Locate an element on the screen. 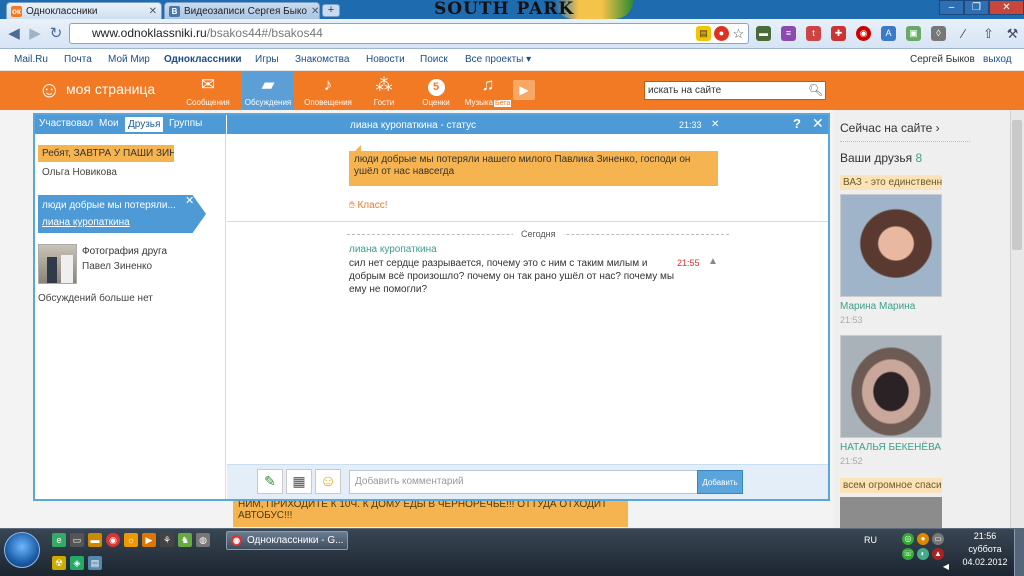 This screenshot has height=576, width=1024. thread-author: лиана куропаткина is located at coordinates (122, 222).